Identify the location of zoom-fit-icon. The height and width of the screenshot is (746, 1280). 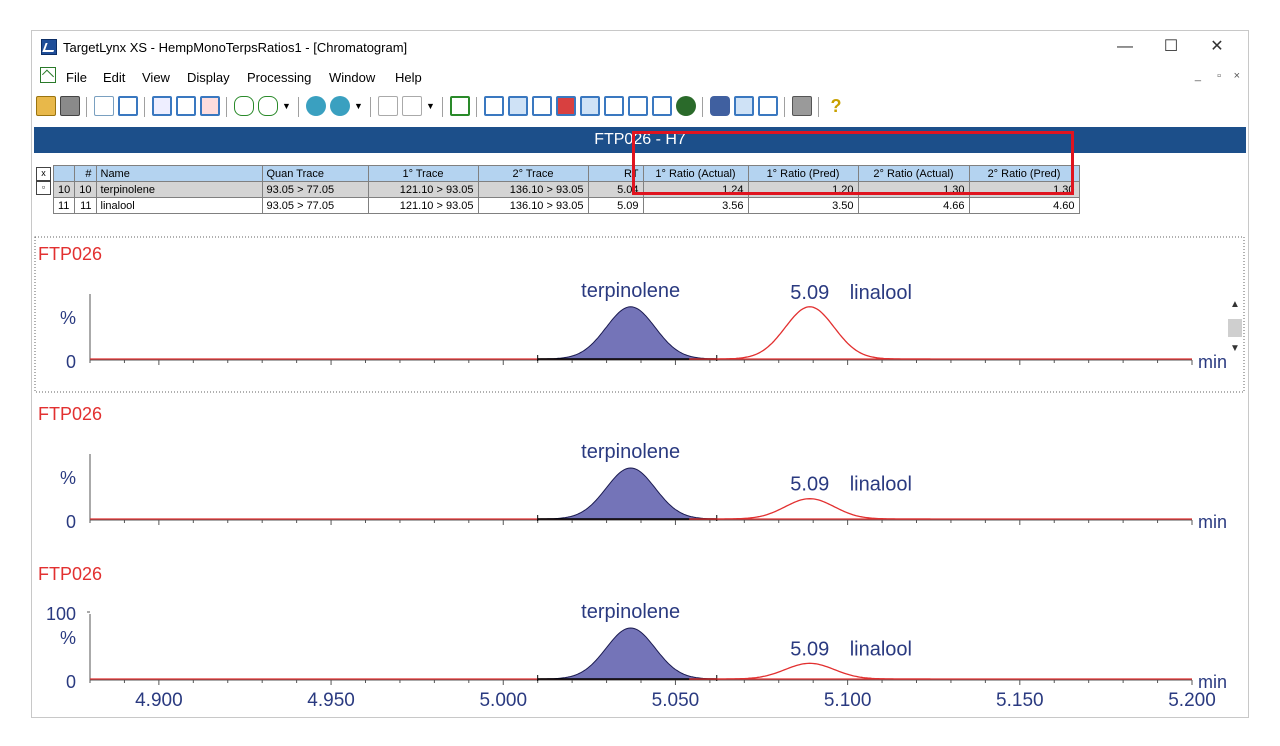
(460, 106).